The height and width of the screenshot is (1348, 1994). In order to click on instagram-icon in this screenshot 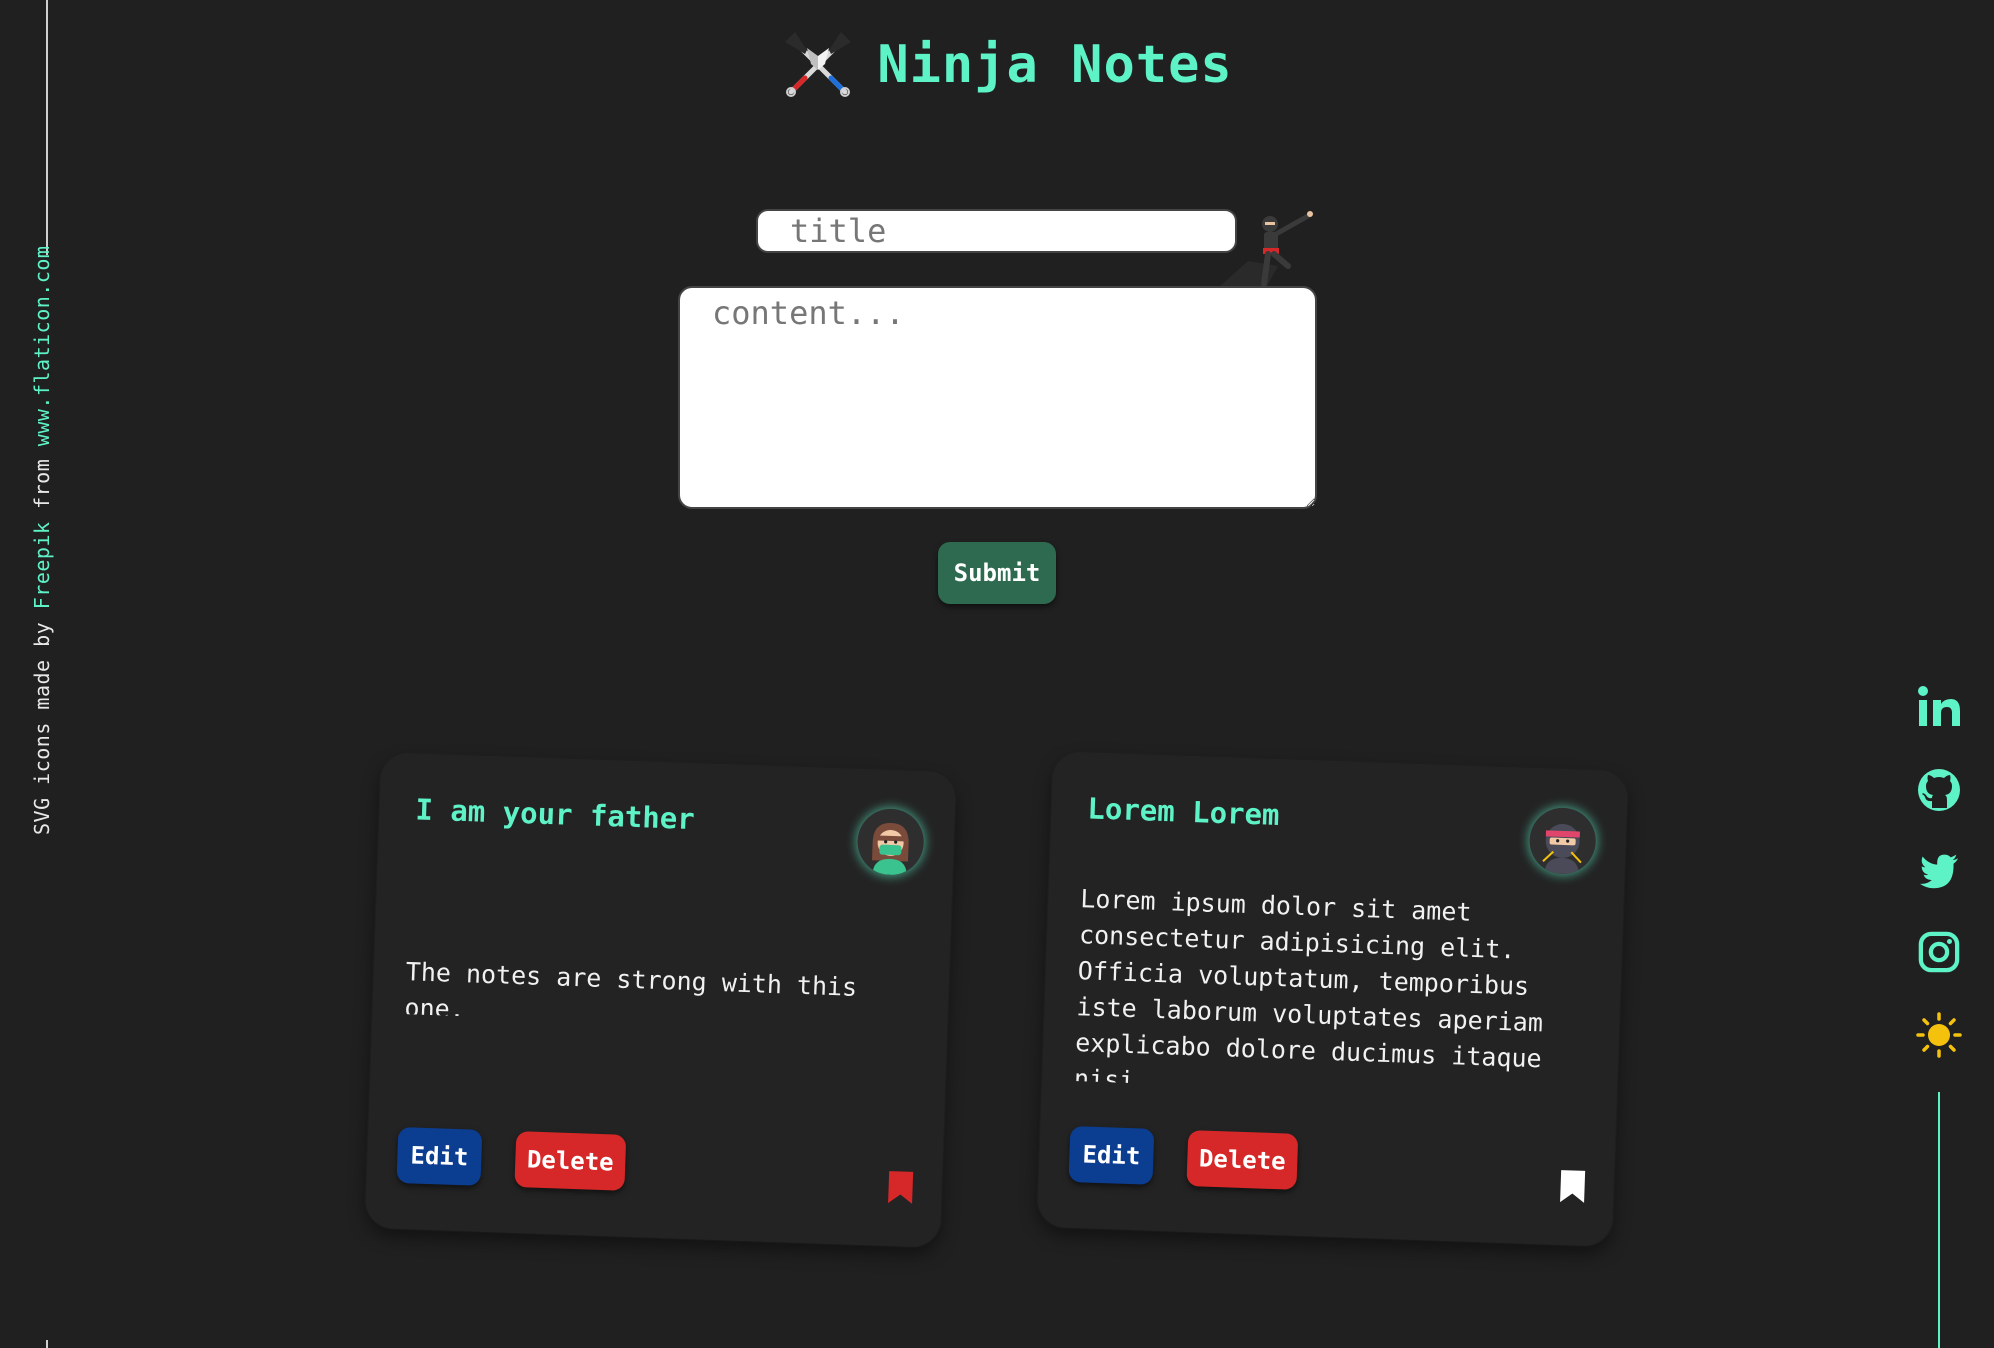, I will do `click(1939, 952)`.